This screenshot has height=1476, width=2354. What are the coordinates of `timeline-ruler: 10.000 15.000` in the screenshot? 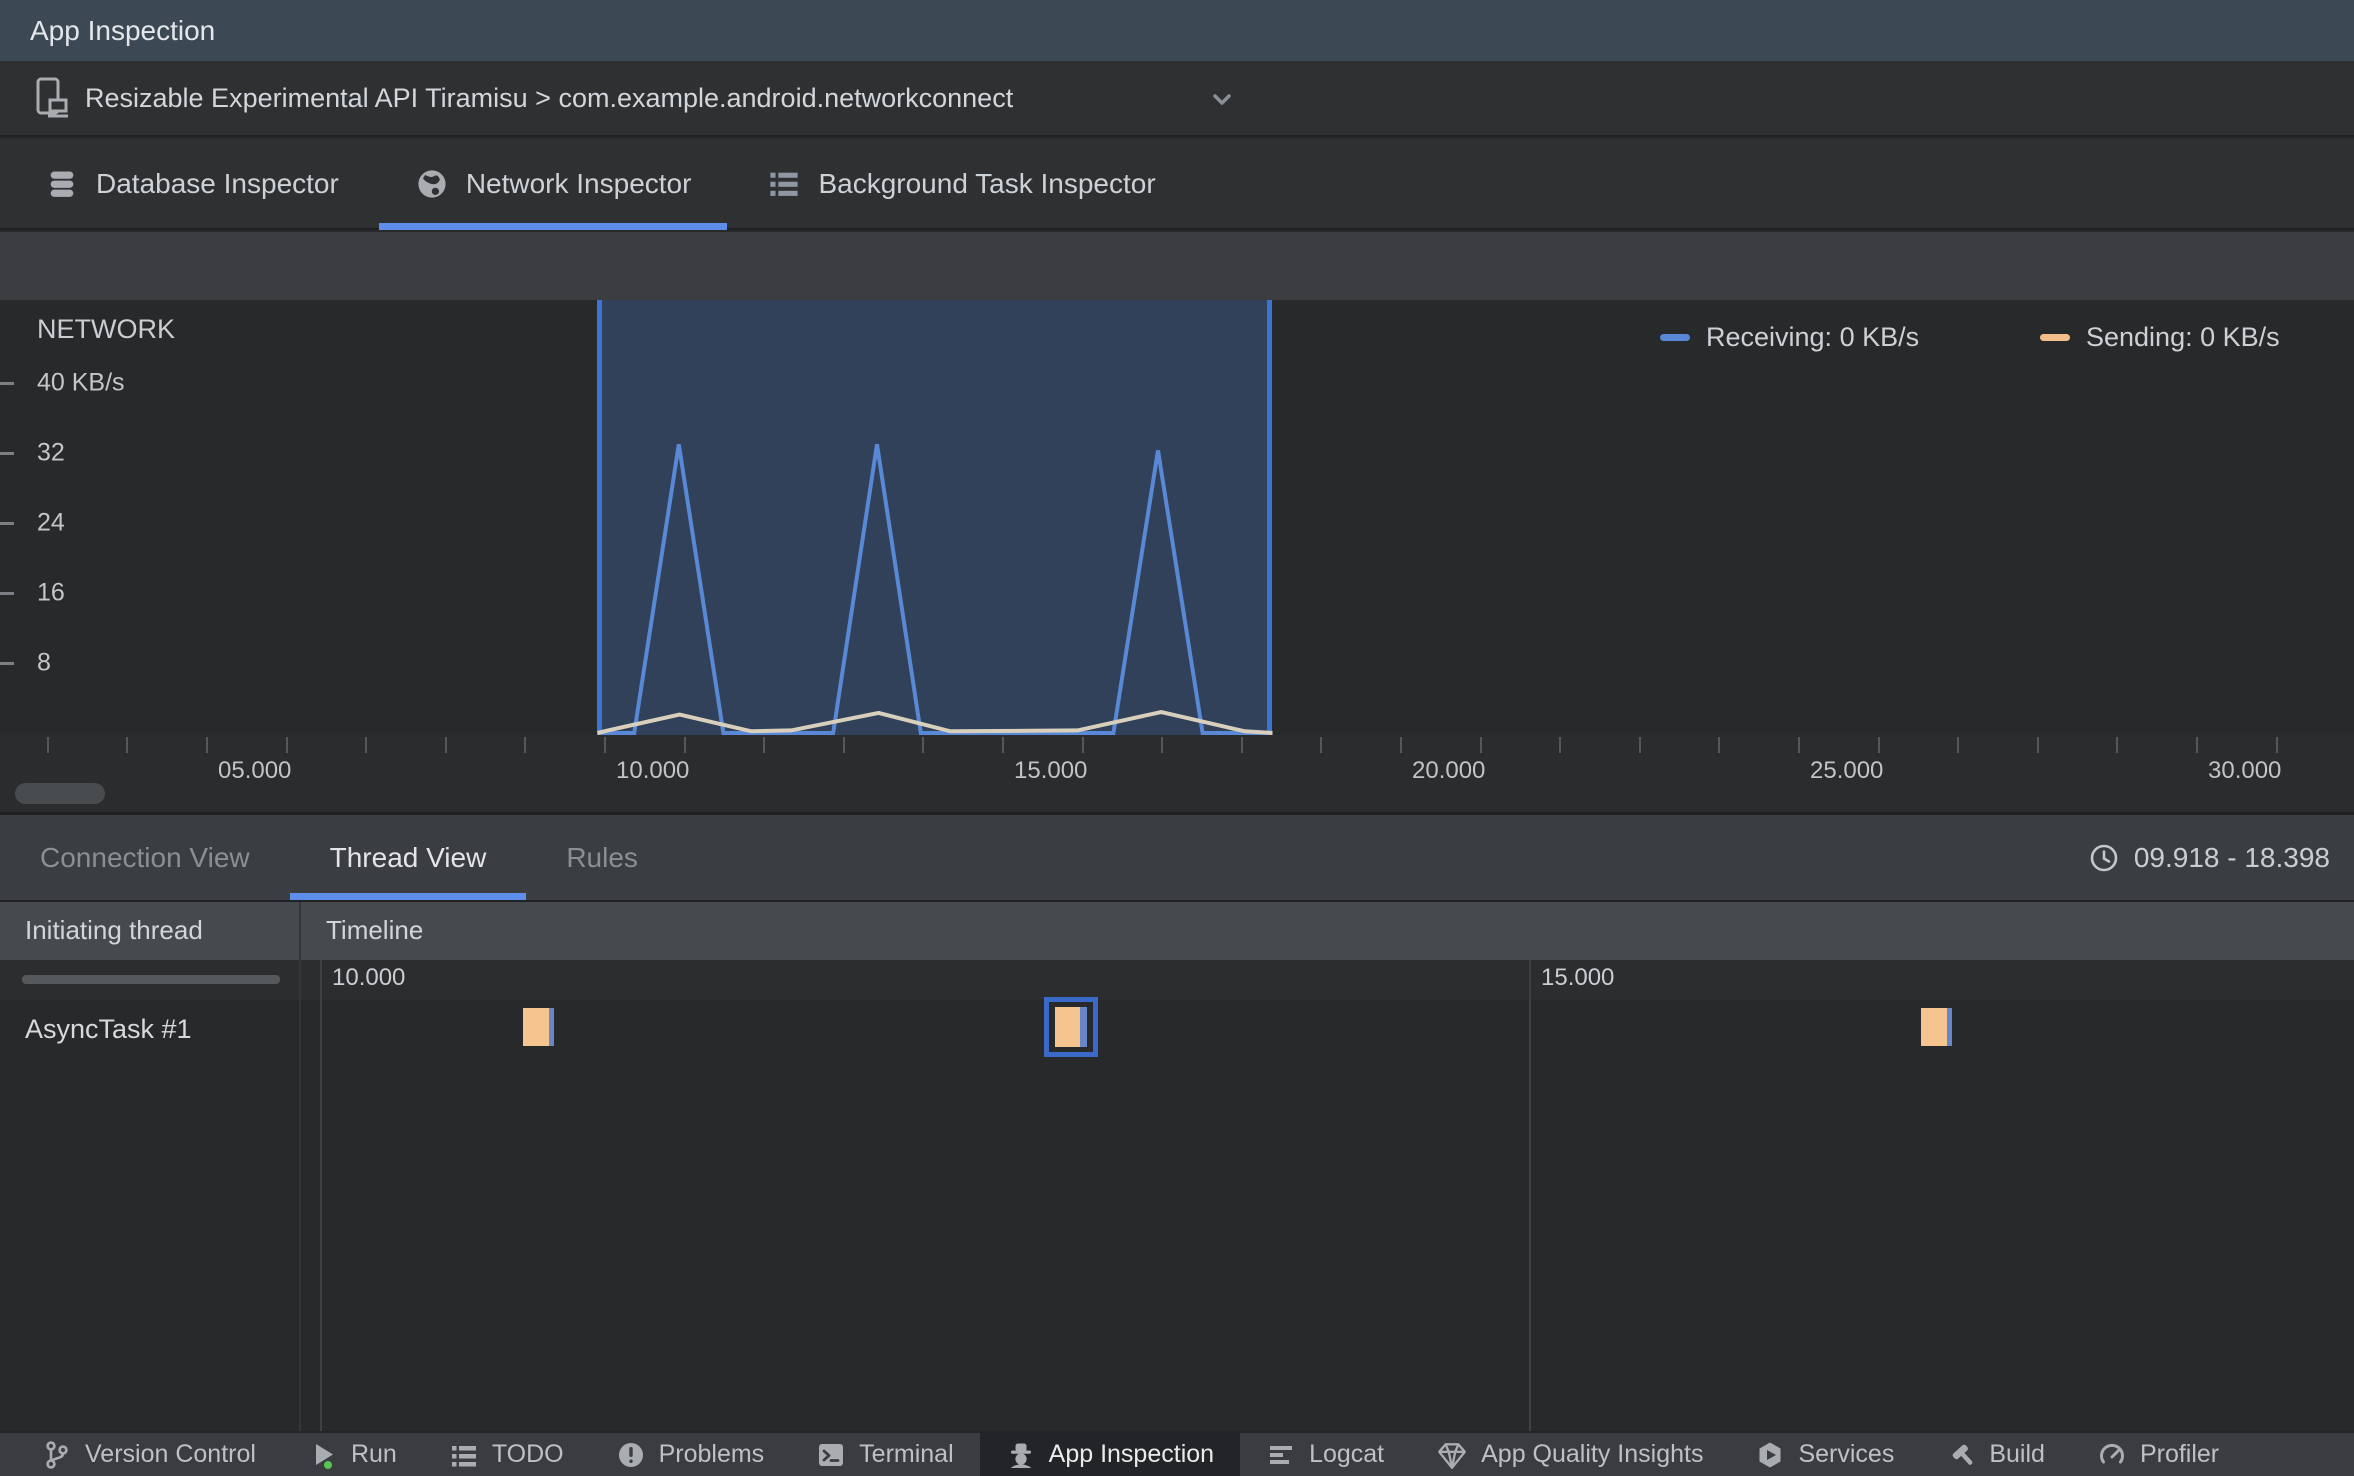 It's located at (1177, 980).